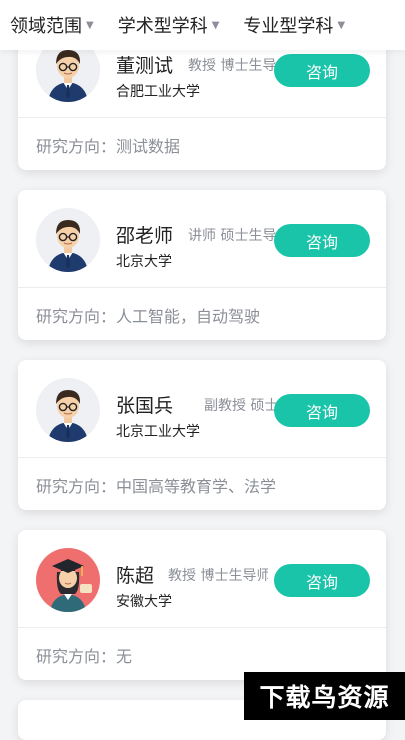 This screenshot has width=405, height=740. What do you see at coordinates (145, 236) in the screenshot?
I see `tutor-name: 邵老师` at bounding box center [145, 236].